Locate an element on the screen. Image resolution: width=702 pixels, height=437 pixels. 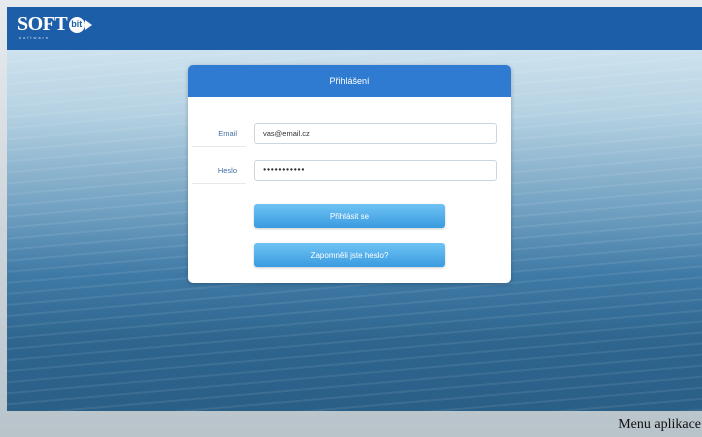
logo-badge-icon: bit is located at coordinates (81, 25).